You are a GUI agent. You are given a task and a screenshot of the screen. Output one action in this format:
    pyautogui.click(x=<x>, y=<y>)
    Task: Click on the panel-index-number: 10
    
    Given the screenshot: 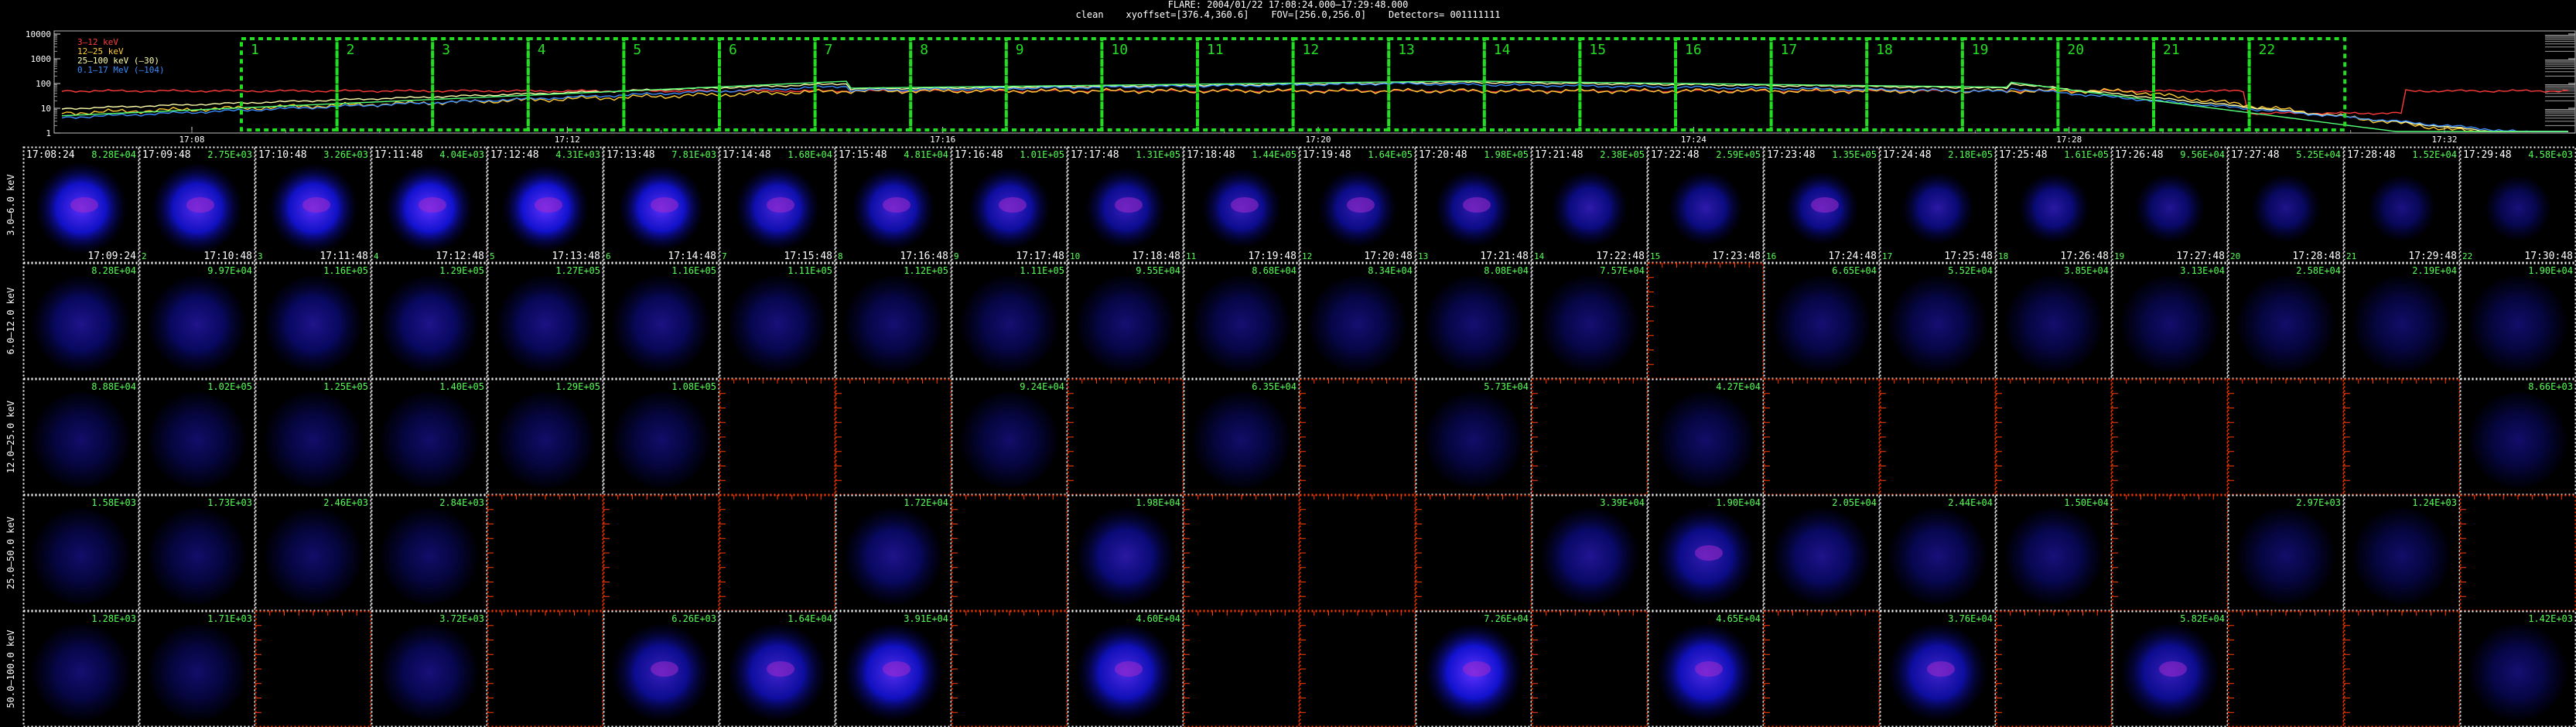 What is the action you would take?
    pyautogui.click(x=1075, y=256)
    